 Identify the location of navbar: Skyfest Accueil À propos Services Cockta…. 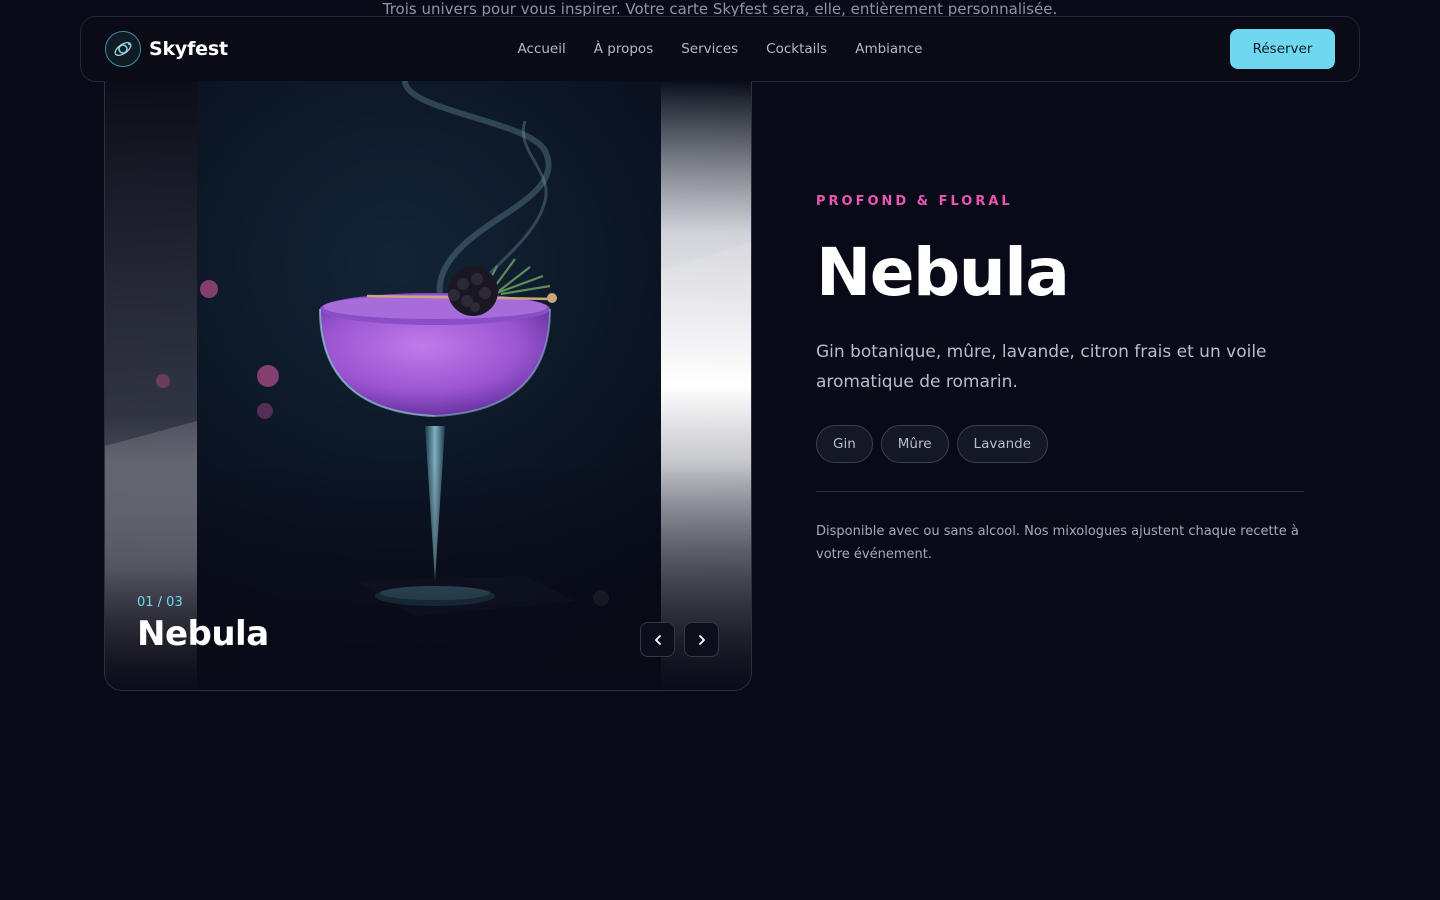
(720, 49).